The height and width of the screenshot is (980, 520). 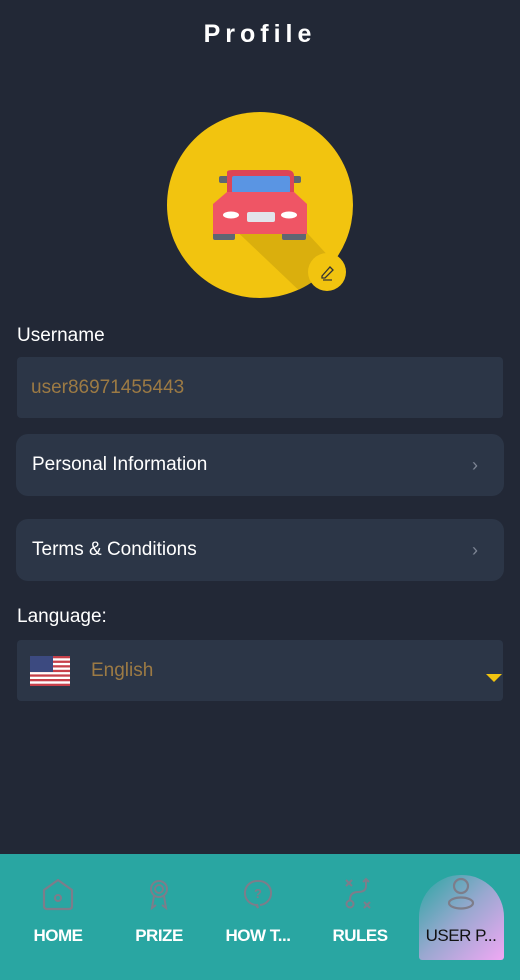 What do you see at coordinates (360, 917) in the screenshot?
I see `nav-rules: RULES` at bounding box center [360, 917].